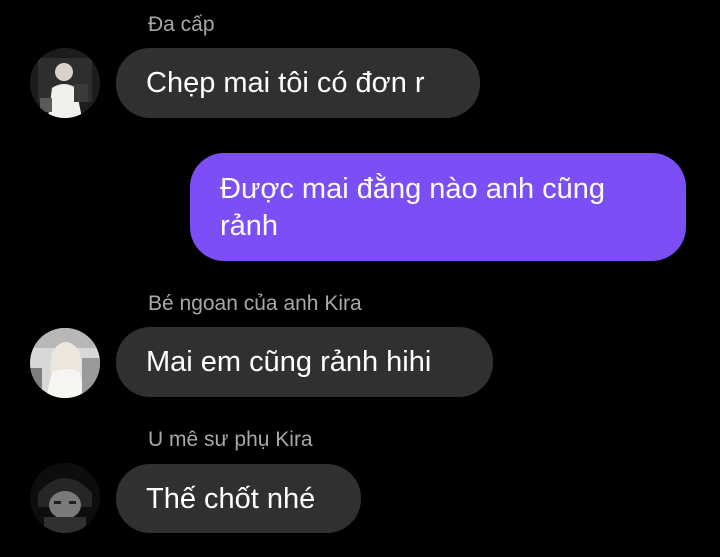 Image resolution: width=720 pixels, height=557 pixels. I want to click on outgoing-message-bubble: Được mai đằng nào anh cũng rảnh, so click(438, 207).